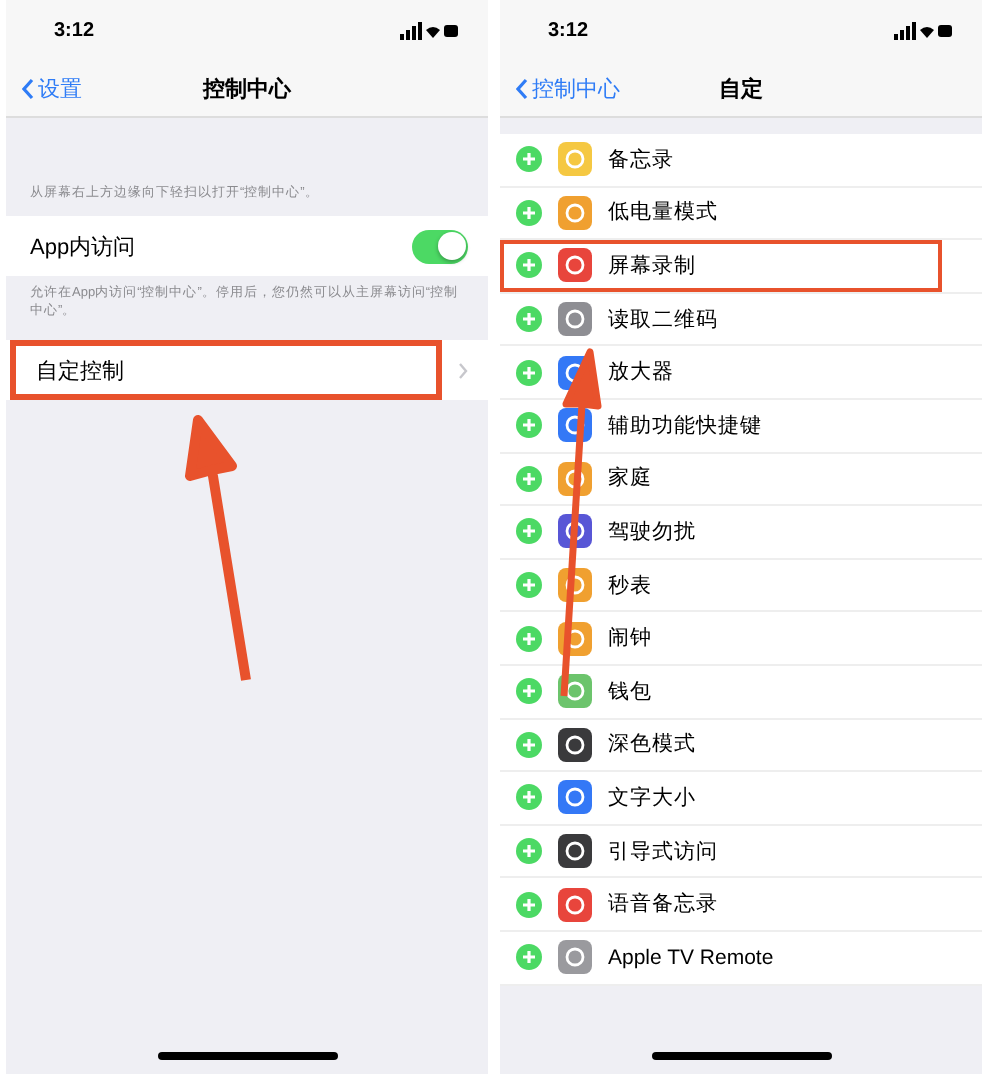 The image size is (1000, 1074). What do you see at coordinates (741, 89) in the screenshot?
I see `screen-title: 自定` at bounding box center [741, 89].